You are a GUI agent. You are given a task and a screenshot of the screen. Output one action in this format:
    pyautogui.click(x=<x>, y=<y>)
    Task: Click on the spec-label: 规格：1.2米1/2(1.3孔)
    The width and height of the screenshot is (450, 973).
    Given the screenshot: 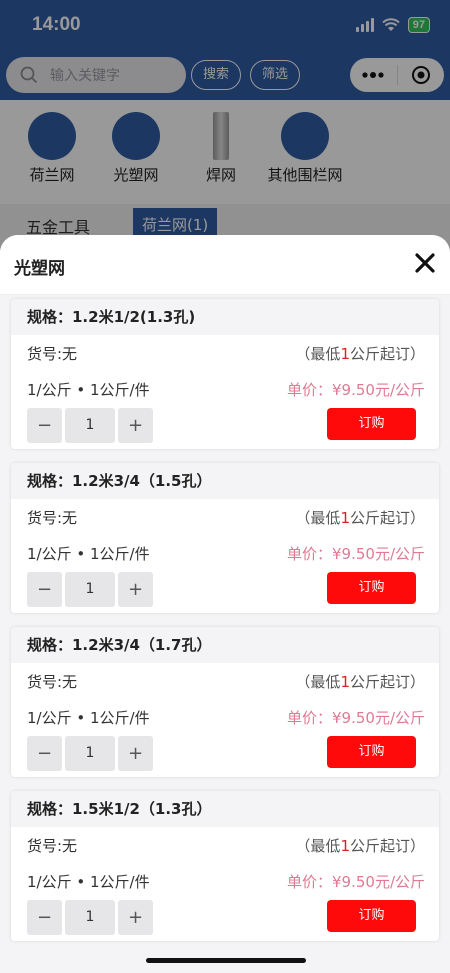 What is the action you would take?
    pyautogui.click(x=225, y=317)
    